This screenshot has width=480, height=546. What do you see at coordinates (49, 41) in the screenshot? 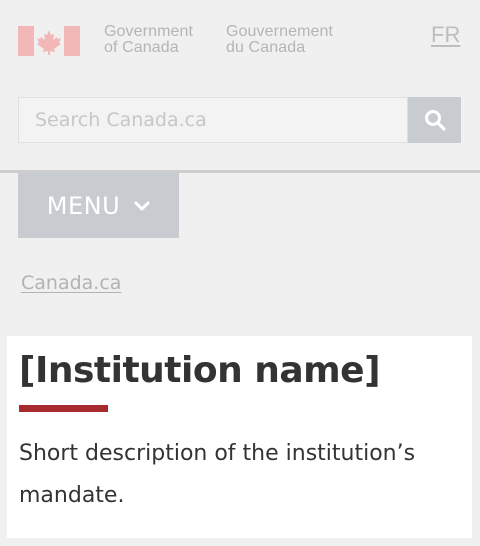
I see `canada-flag-icon` at bounding box center [49, 41].